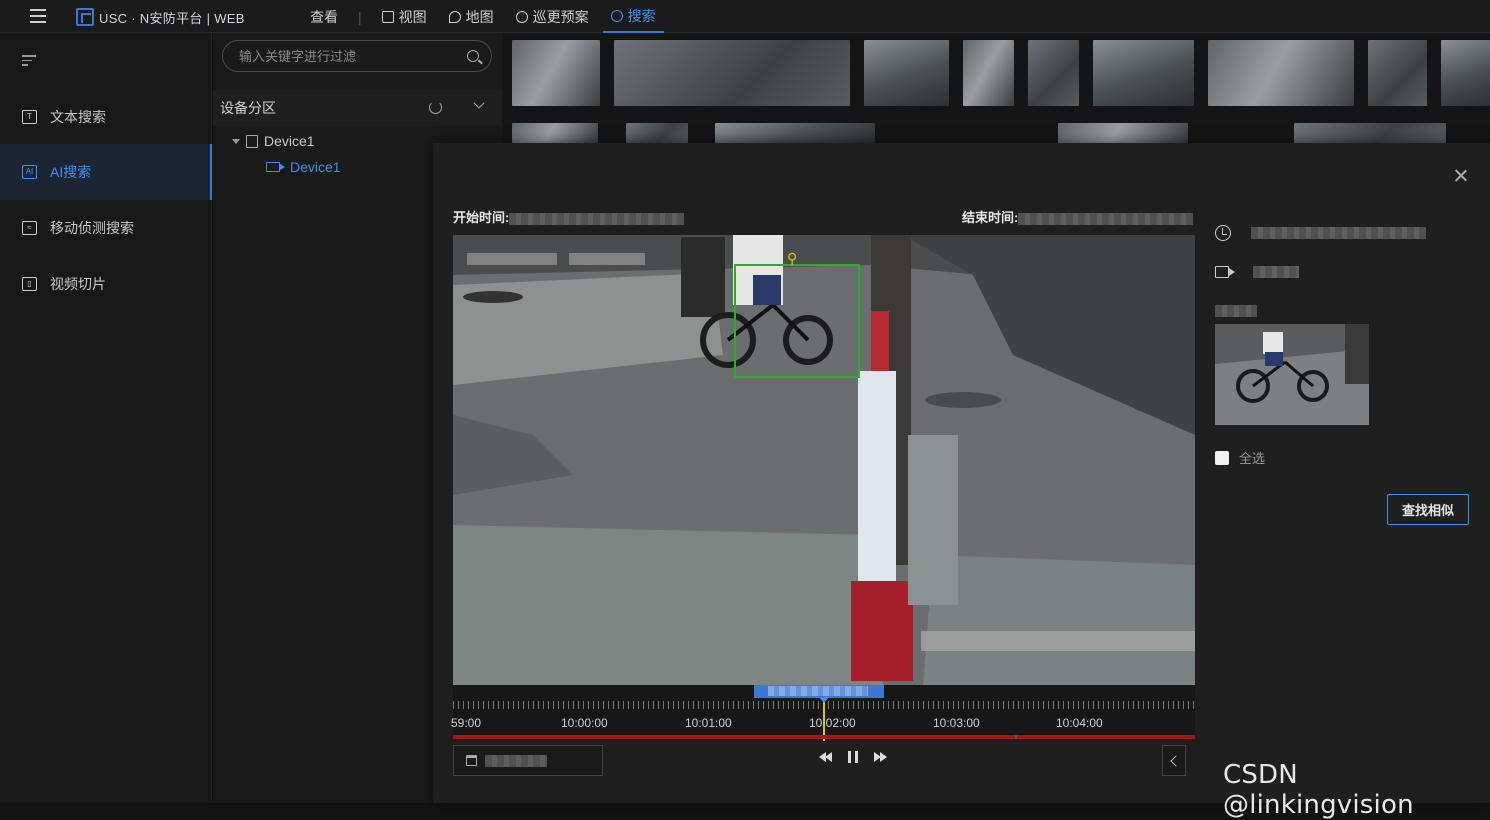 The height and width of the screenshot is (820, 1490). Describe the element at coordinates (106, 418) in the screenshot. I see `sidebar: T 文本搜索 AI AI搜索 ≈ 移动侦测搜索 ▯ 视频切片` at that location.